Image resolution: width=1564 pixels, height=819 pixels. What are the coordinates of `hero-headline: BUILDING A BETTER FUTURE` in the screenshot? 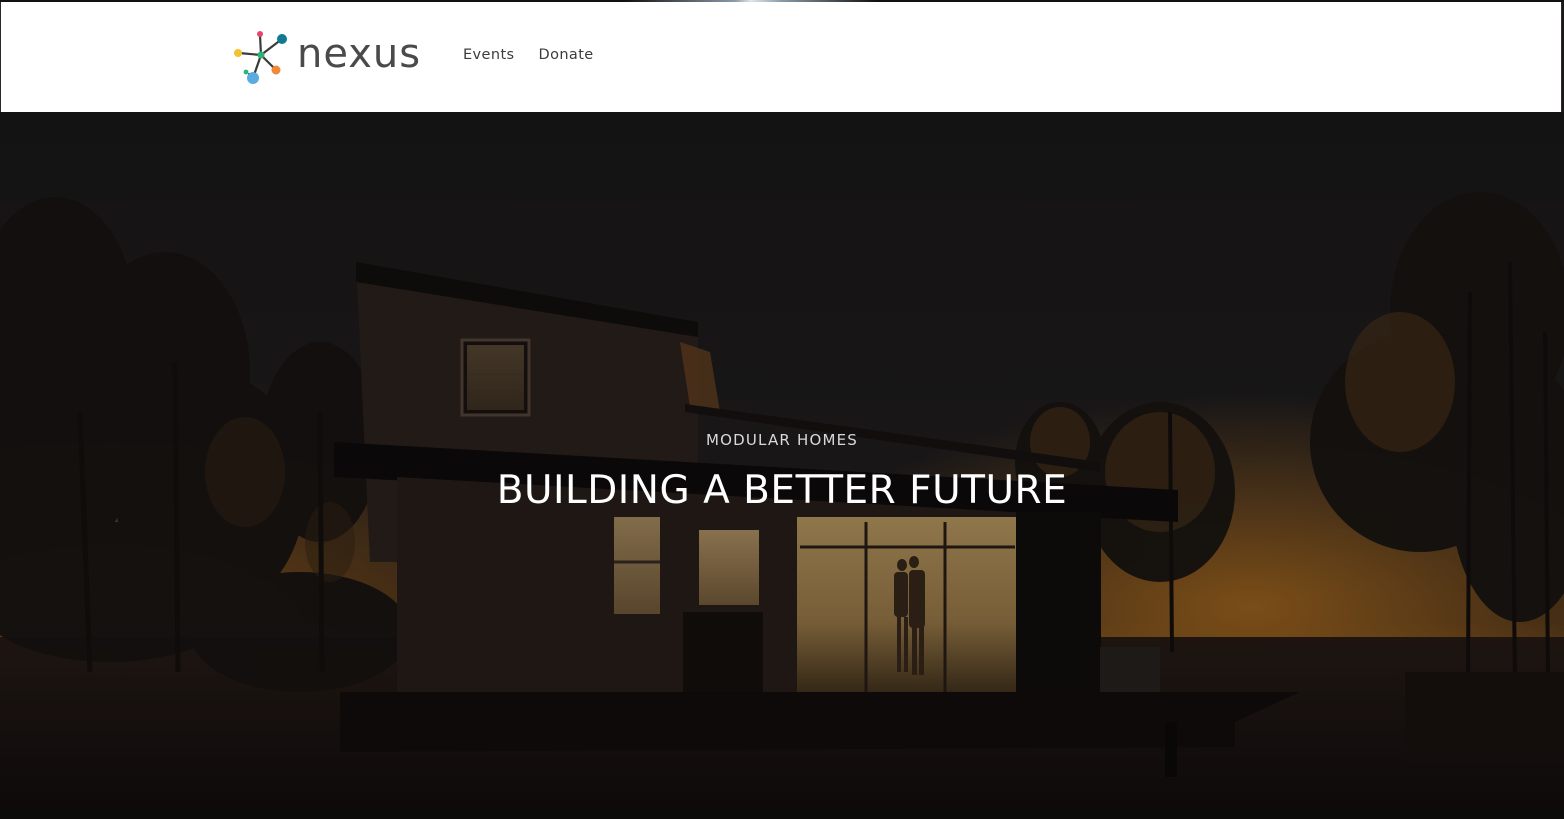 It's located at (782, 490).